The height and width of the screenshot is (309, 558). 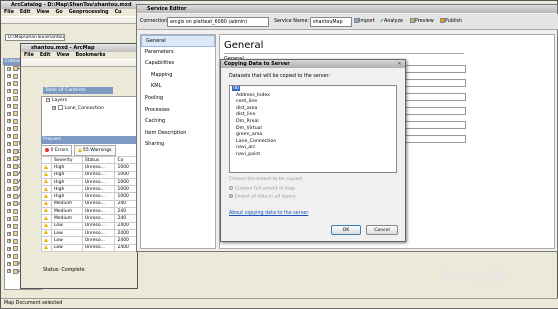 I want to click on extent-option-data: Extent of data in all layers, so click(x=262, y=197).